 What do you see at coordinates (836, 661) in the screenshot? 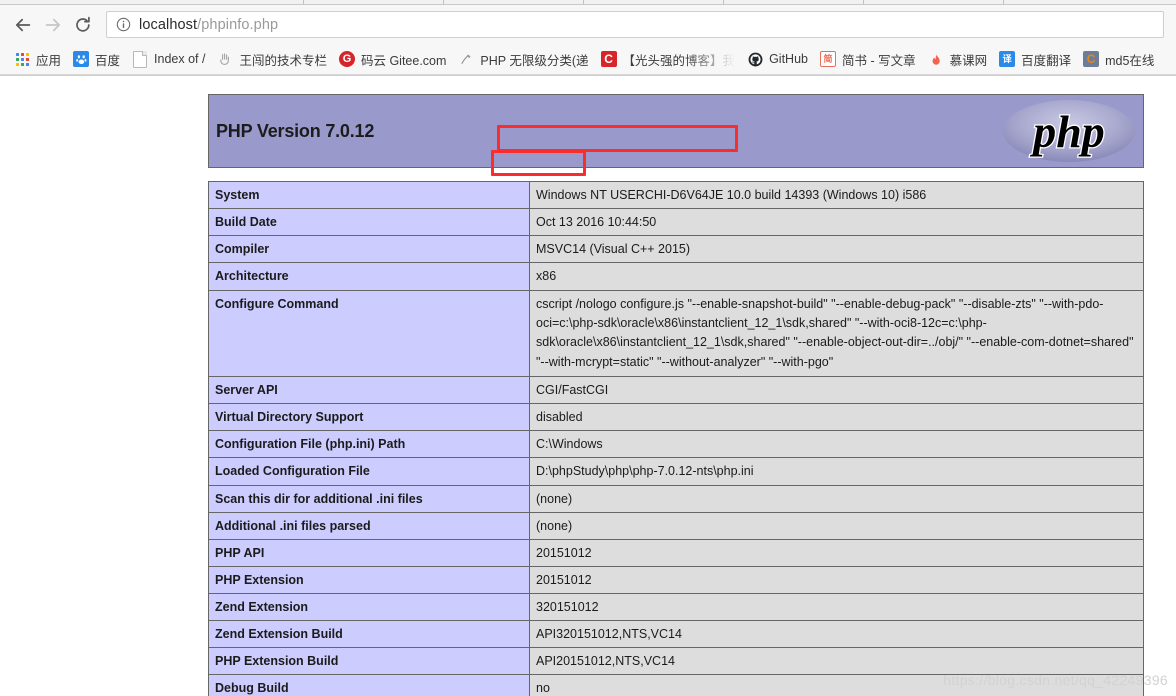
I see `row-value: API20151012,NTS,VC14` at bounding box center [836, 661].